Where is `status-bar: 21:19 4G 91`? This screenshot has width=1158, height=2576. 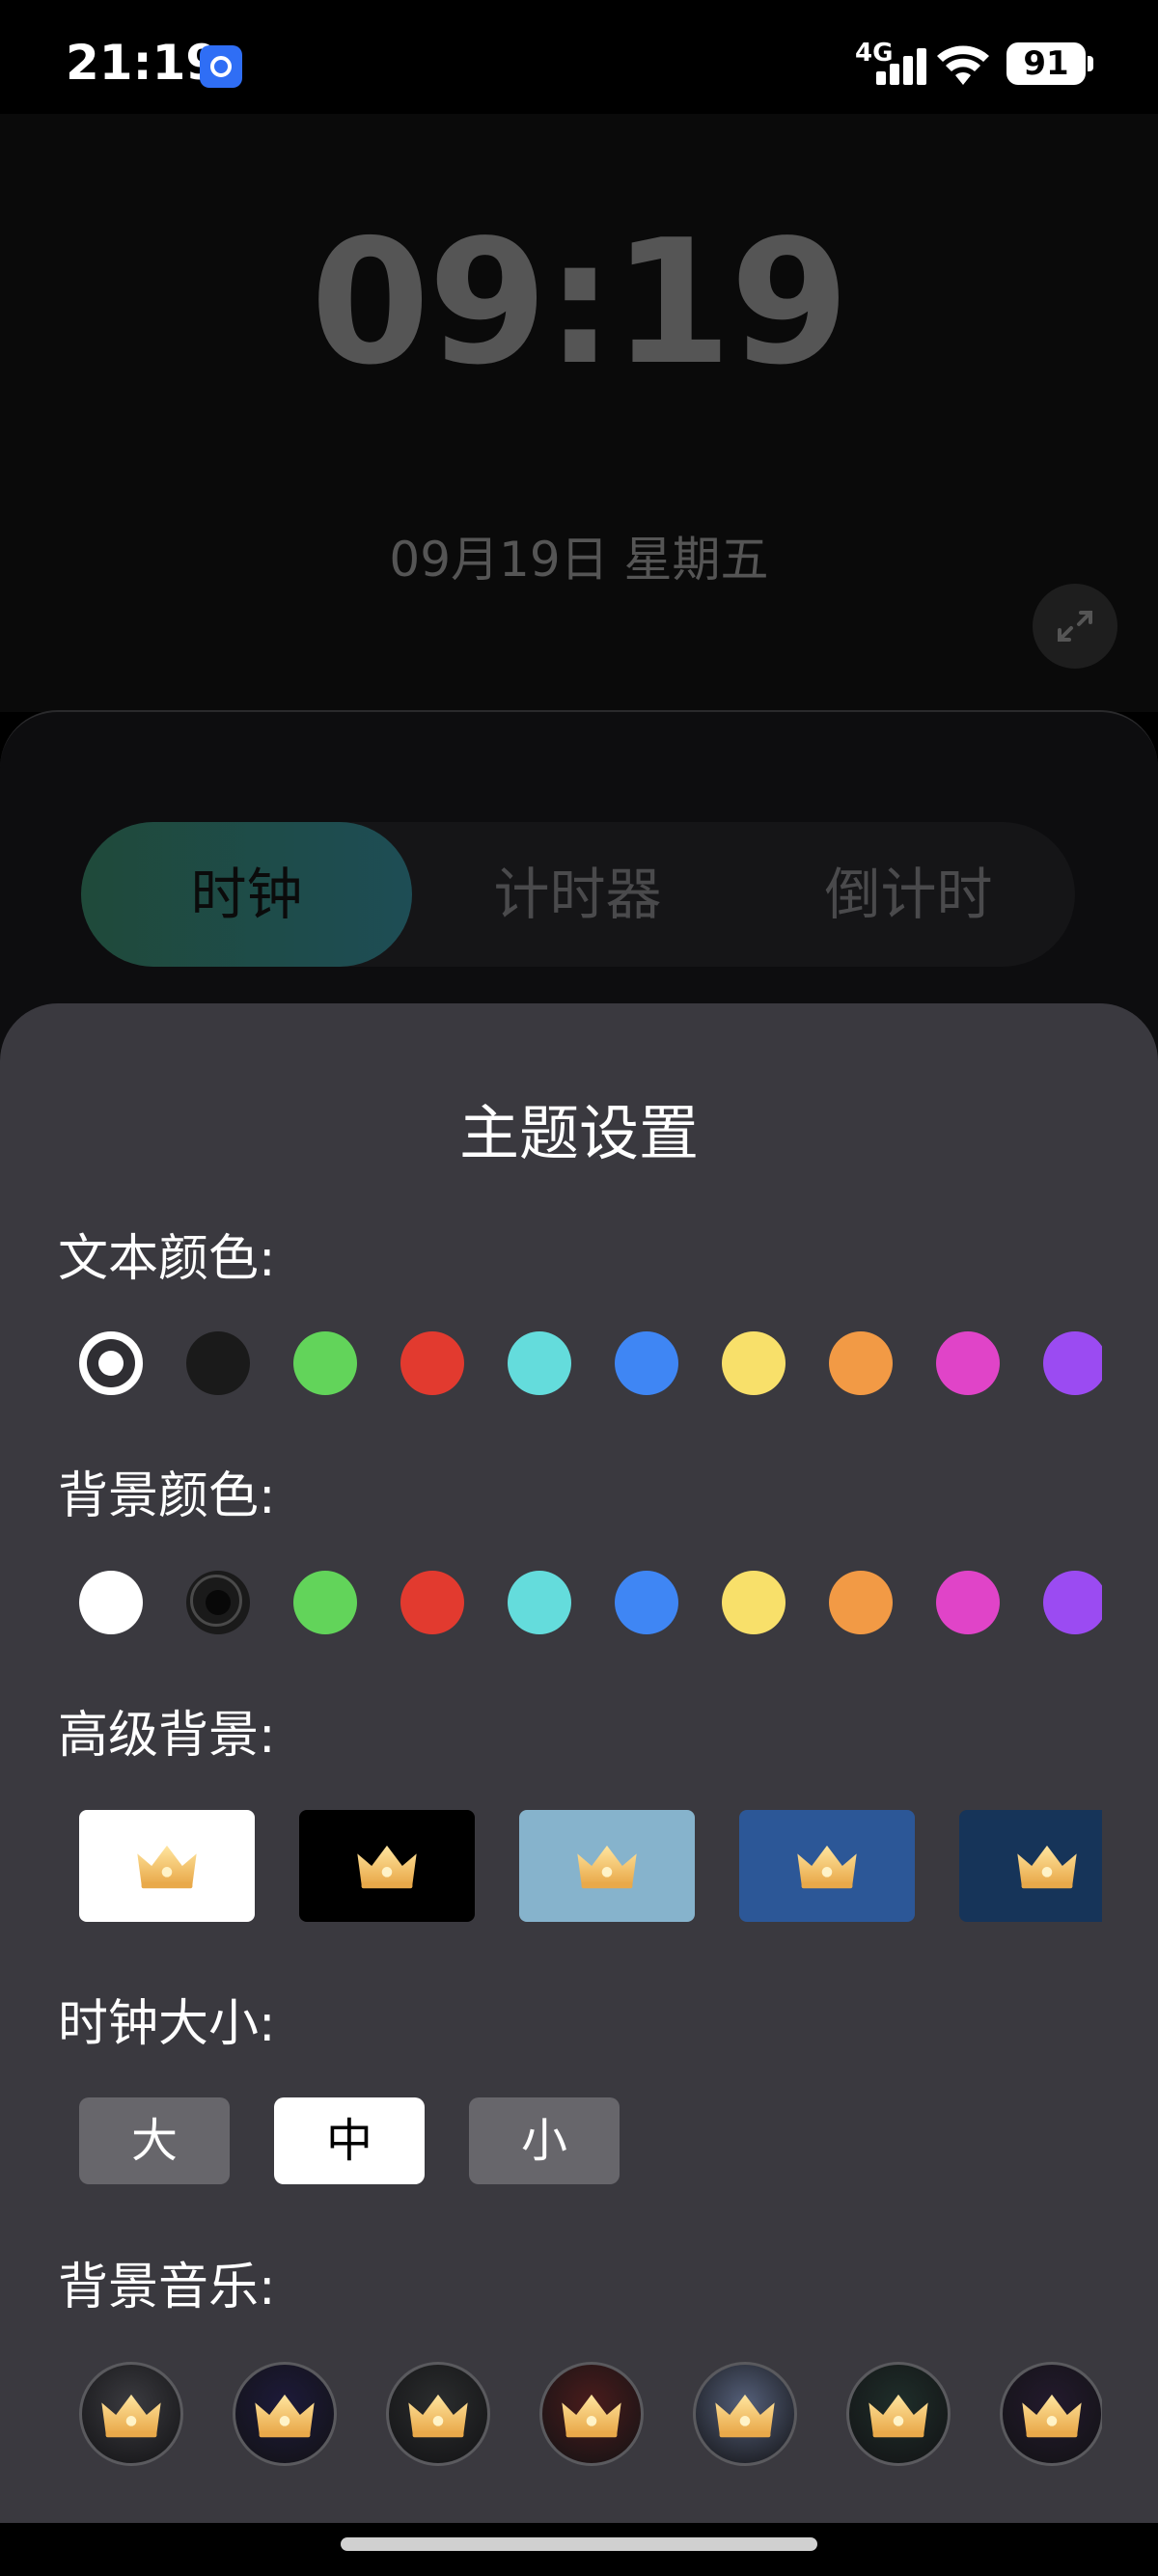
status-bar: 21:19 4G 91 is located at coordinates (579, 57).